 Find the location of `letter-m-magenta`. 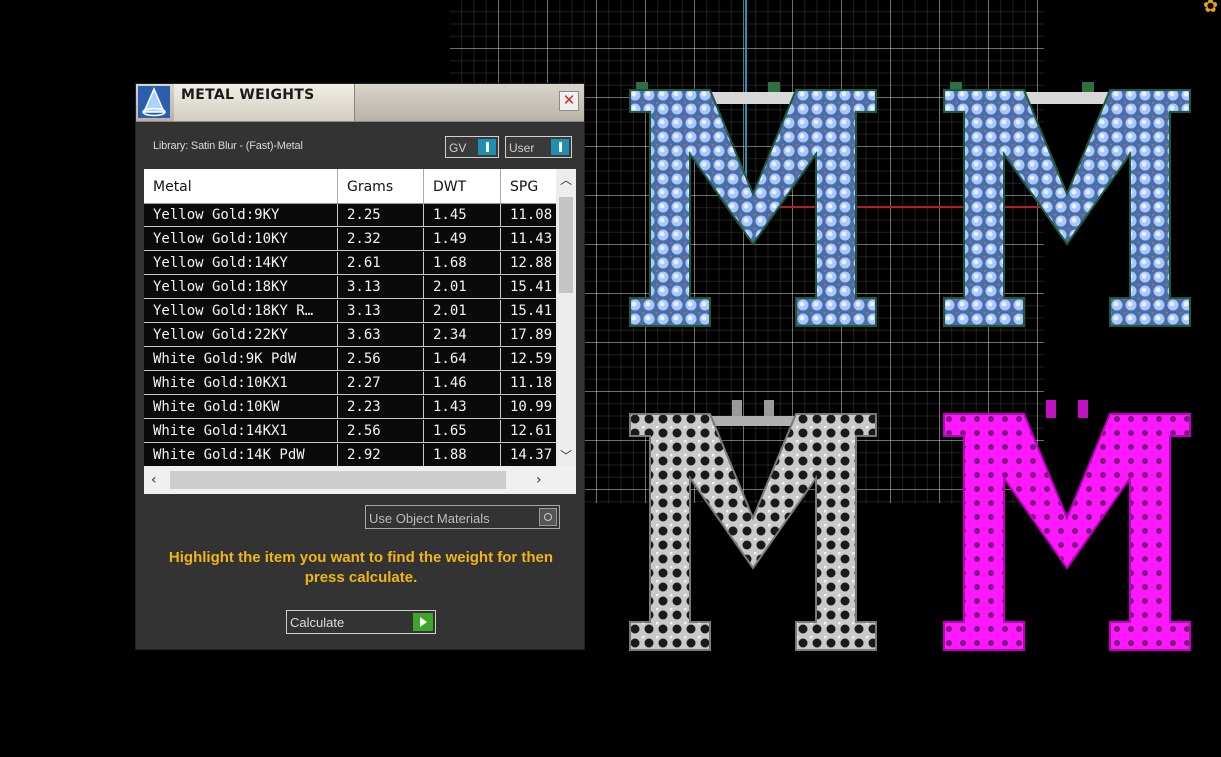

letter-m-magenta is located at coordinates (1067, 525).